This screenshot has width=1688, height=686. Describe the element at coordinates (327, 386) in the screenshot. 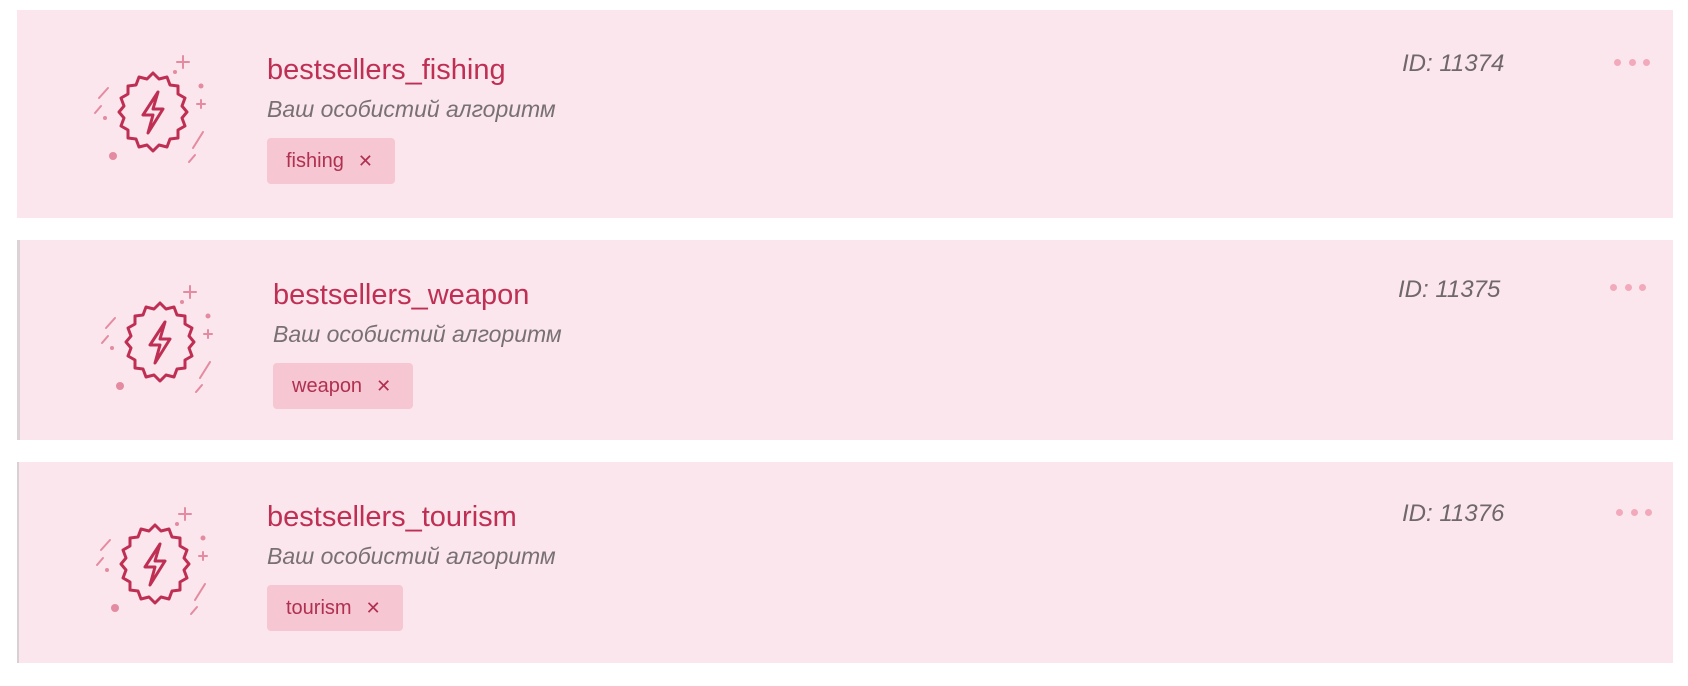

I see `tag-label: weapon` at that location.